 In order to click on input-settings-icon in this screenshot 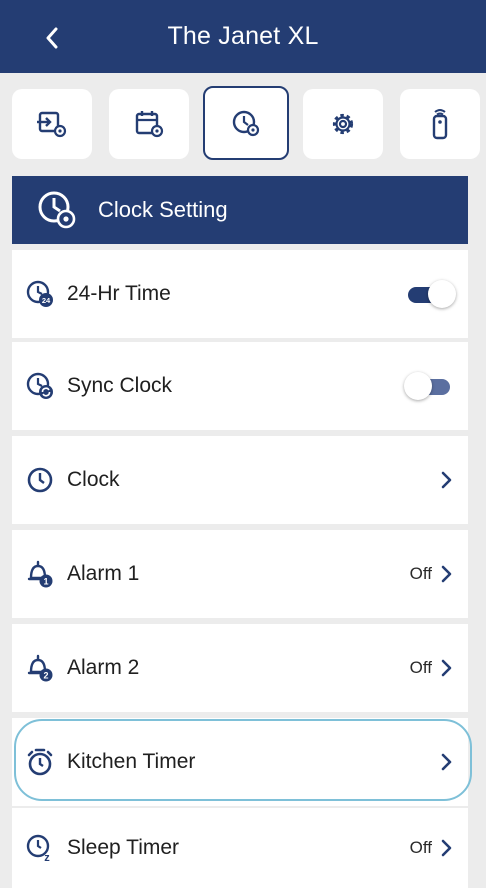, I will do `click(52, 124)`.